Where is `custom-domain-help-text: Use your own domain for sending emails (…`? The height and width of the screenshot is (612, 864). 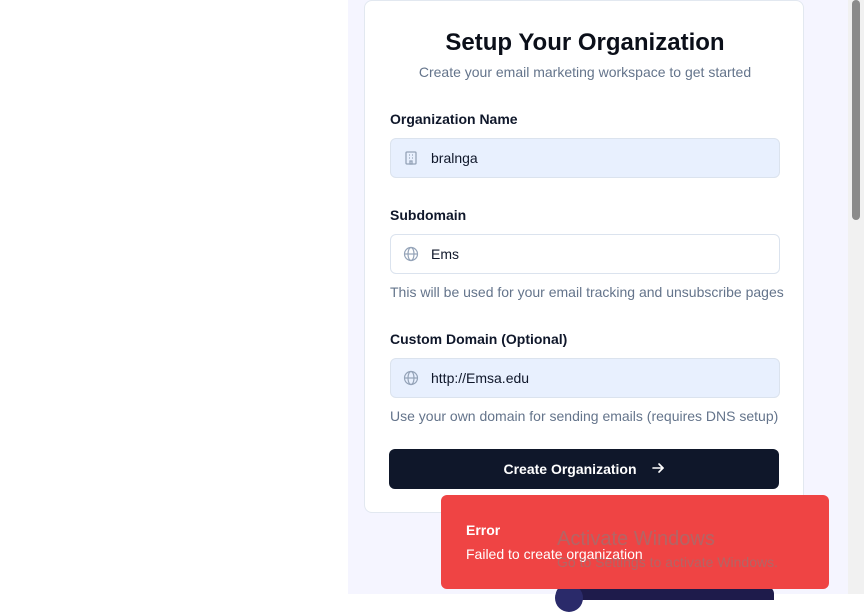
custom-domain-help-text: Use your own domain for sending emails (… is located at coordinates (584, 416).